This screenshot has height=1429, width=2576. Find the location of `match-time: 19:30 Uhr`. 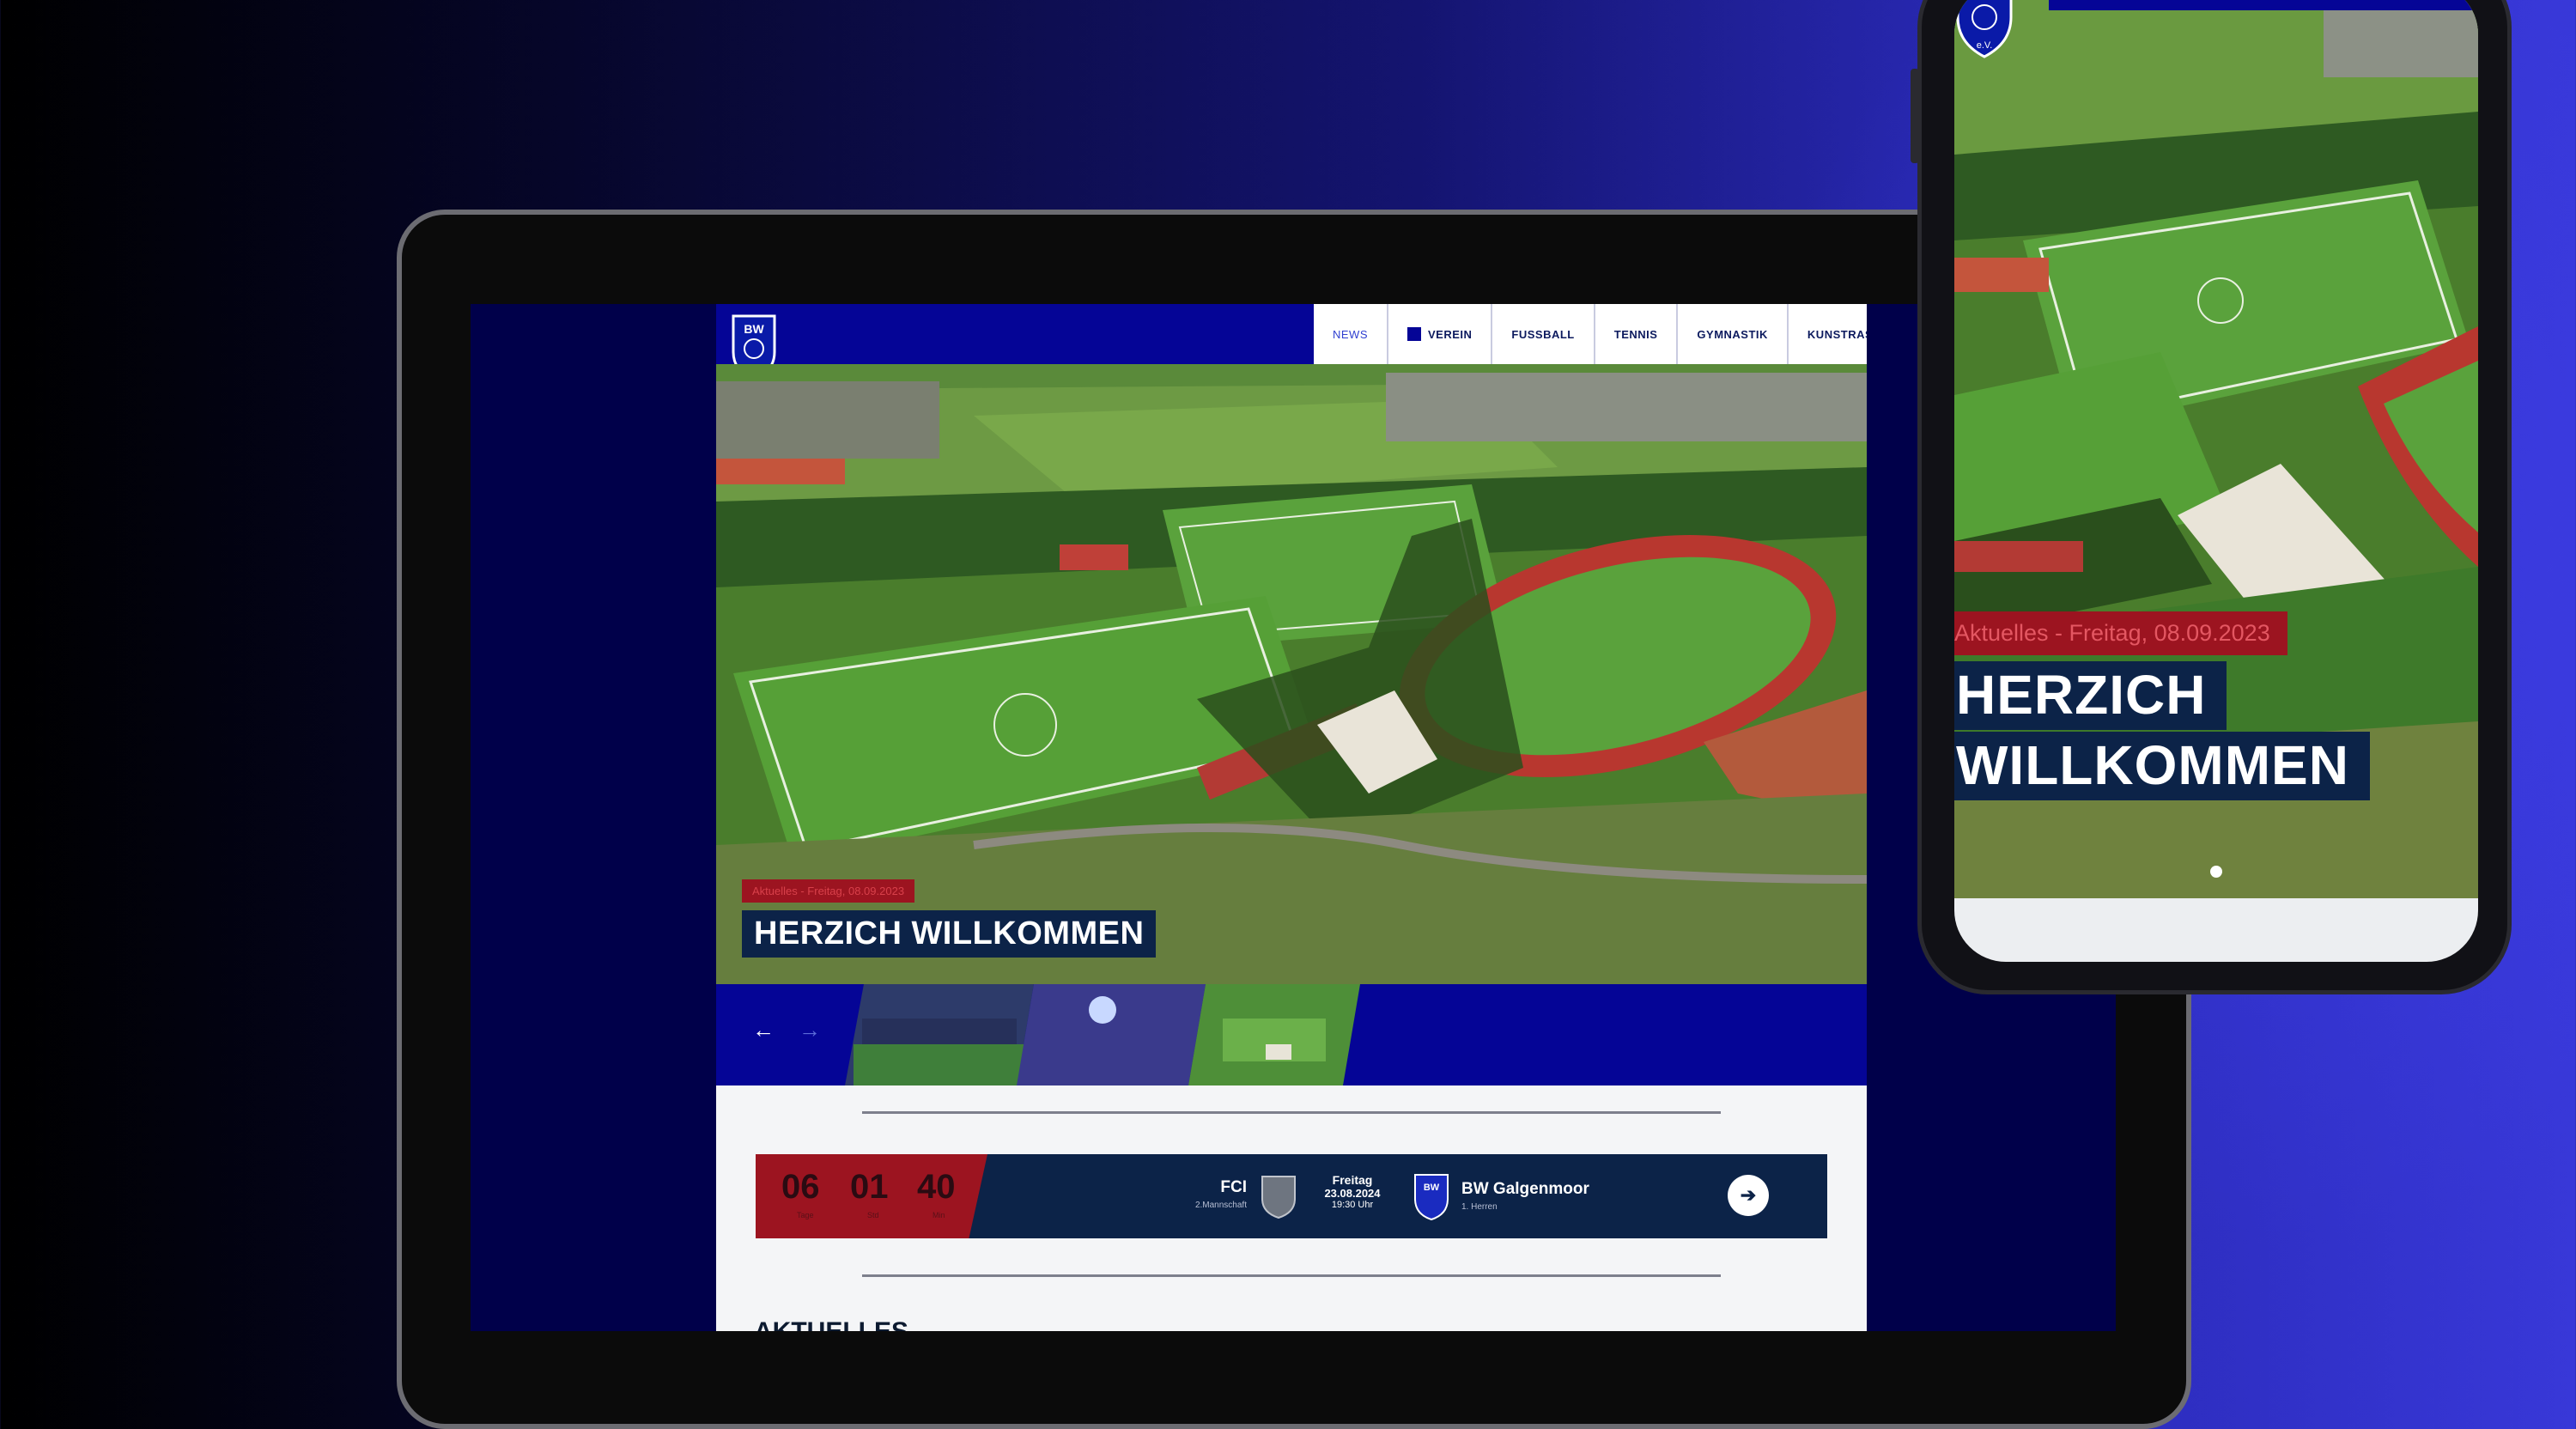

match-time: 19:30 Uhr is located at coordinates (1352, 1205).